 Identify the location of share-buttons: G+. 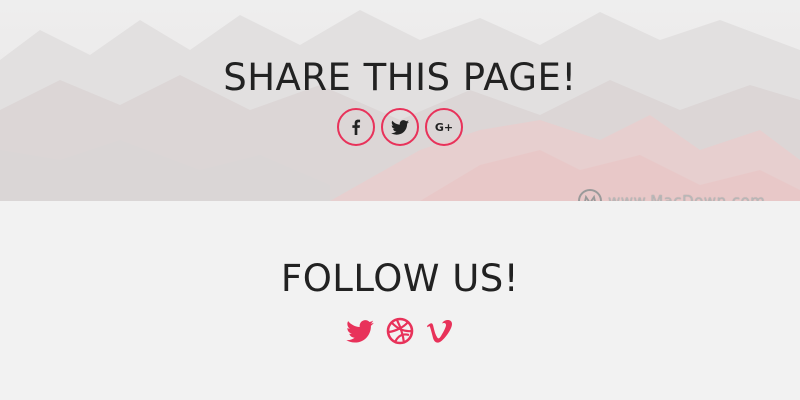
(400, 127).